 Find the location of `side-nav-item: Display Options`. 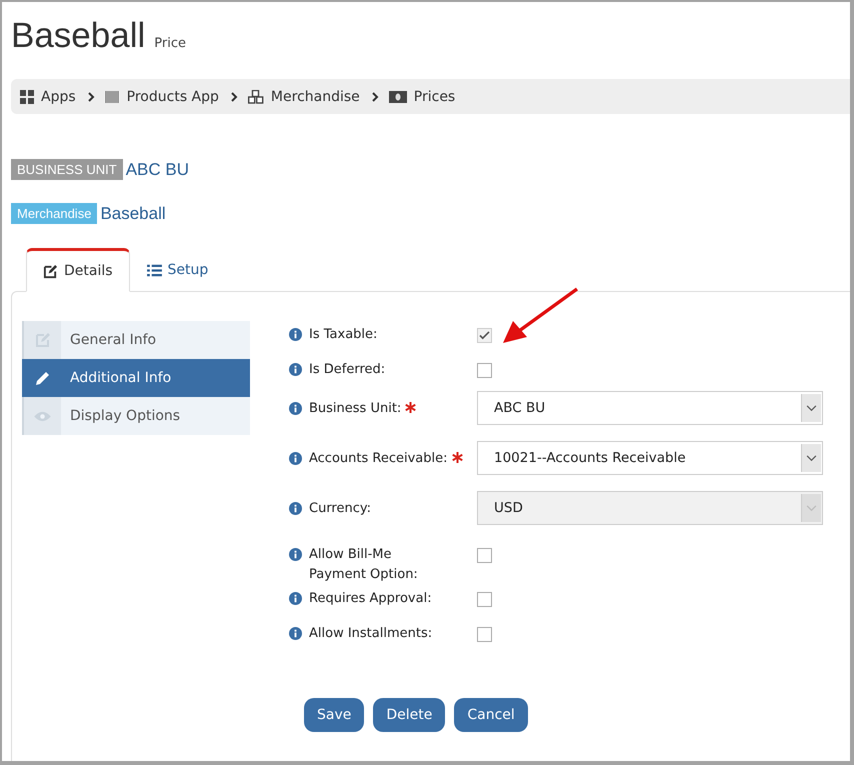

side-nav-item: Display Options is located at coordinates (136, 416).